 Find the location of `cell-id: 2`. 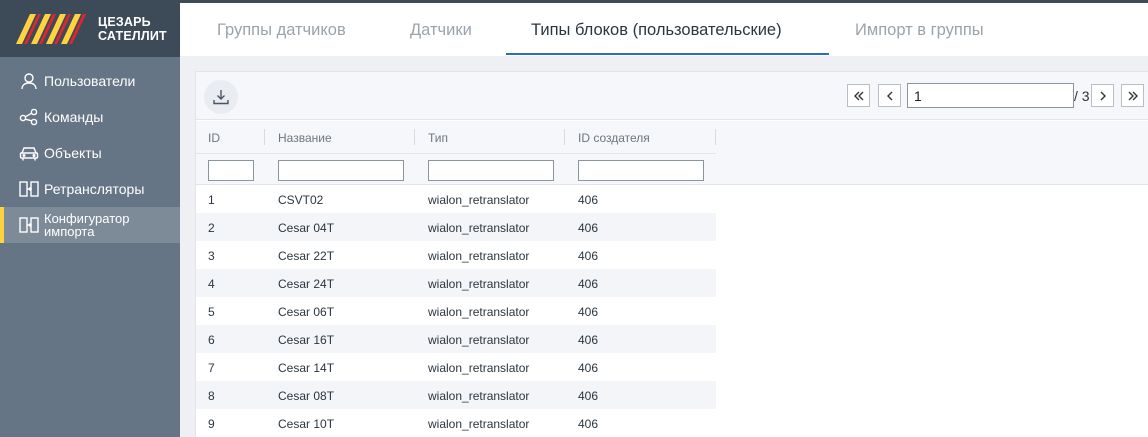

cell-id: 2 is located at coordinates (211, 228).